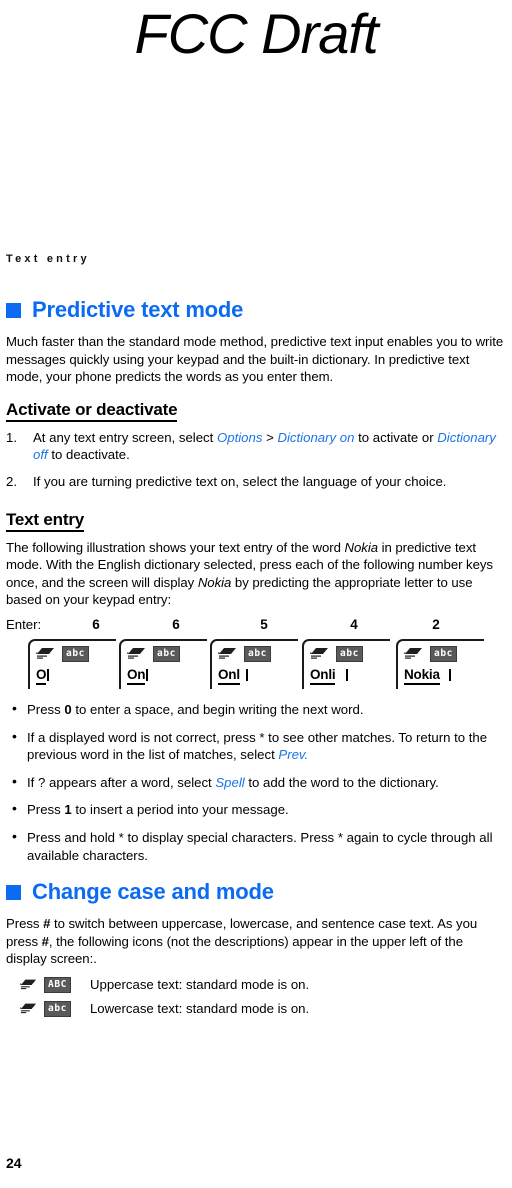 This screenshot has height=1188, width=512. Describe the element at coordinates (72, 663) in the screenshot. I see `phone-screen-panel: abc O` at that location.